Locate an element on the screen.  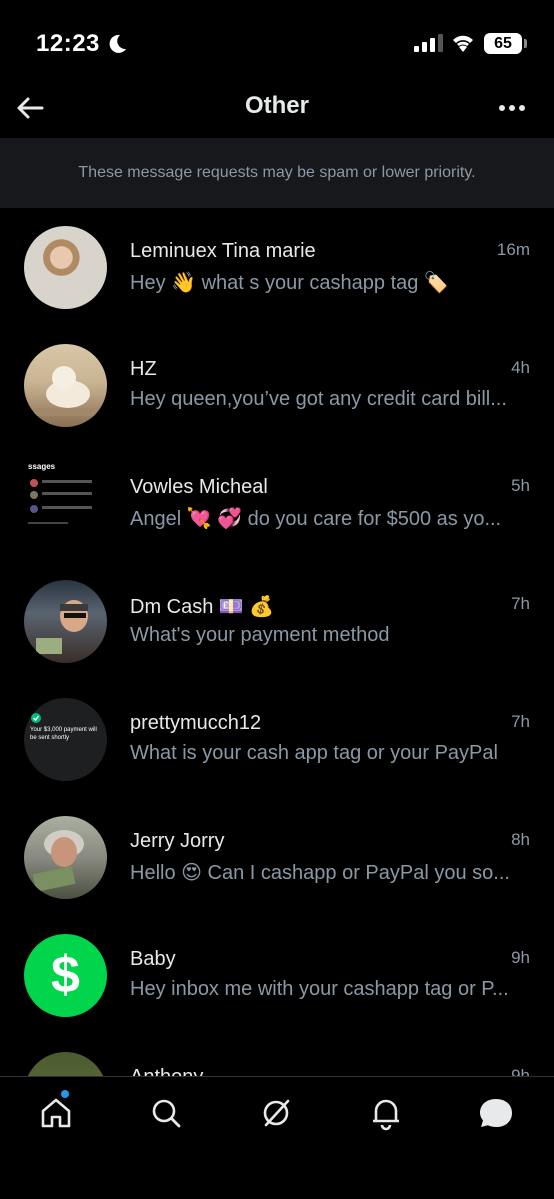
search-icon is located at coordinates (166, 1113).